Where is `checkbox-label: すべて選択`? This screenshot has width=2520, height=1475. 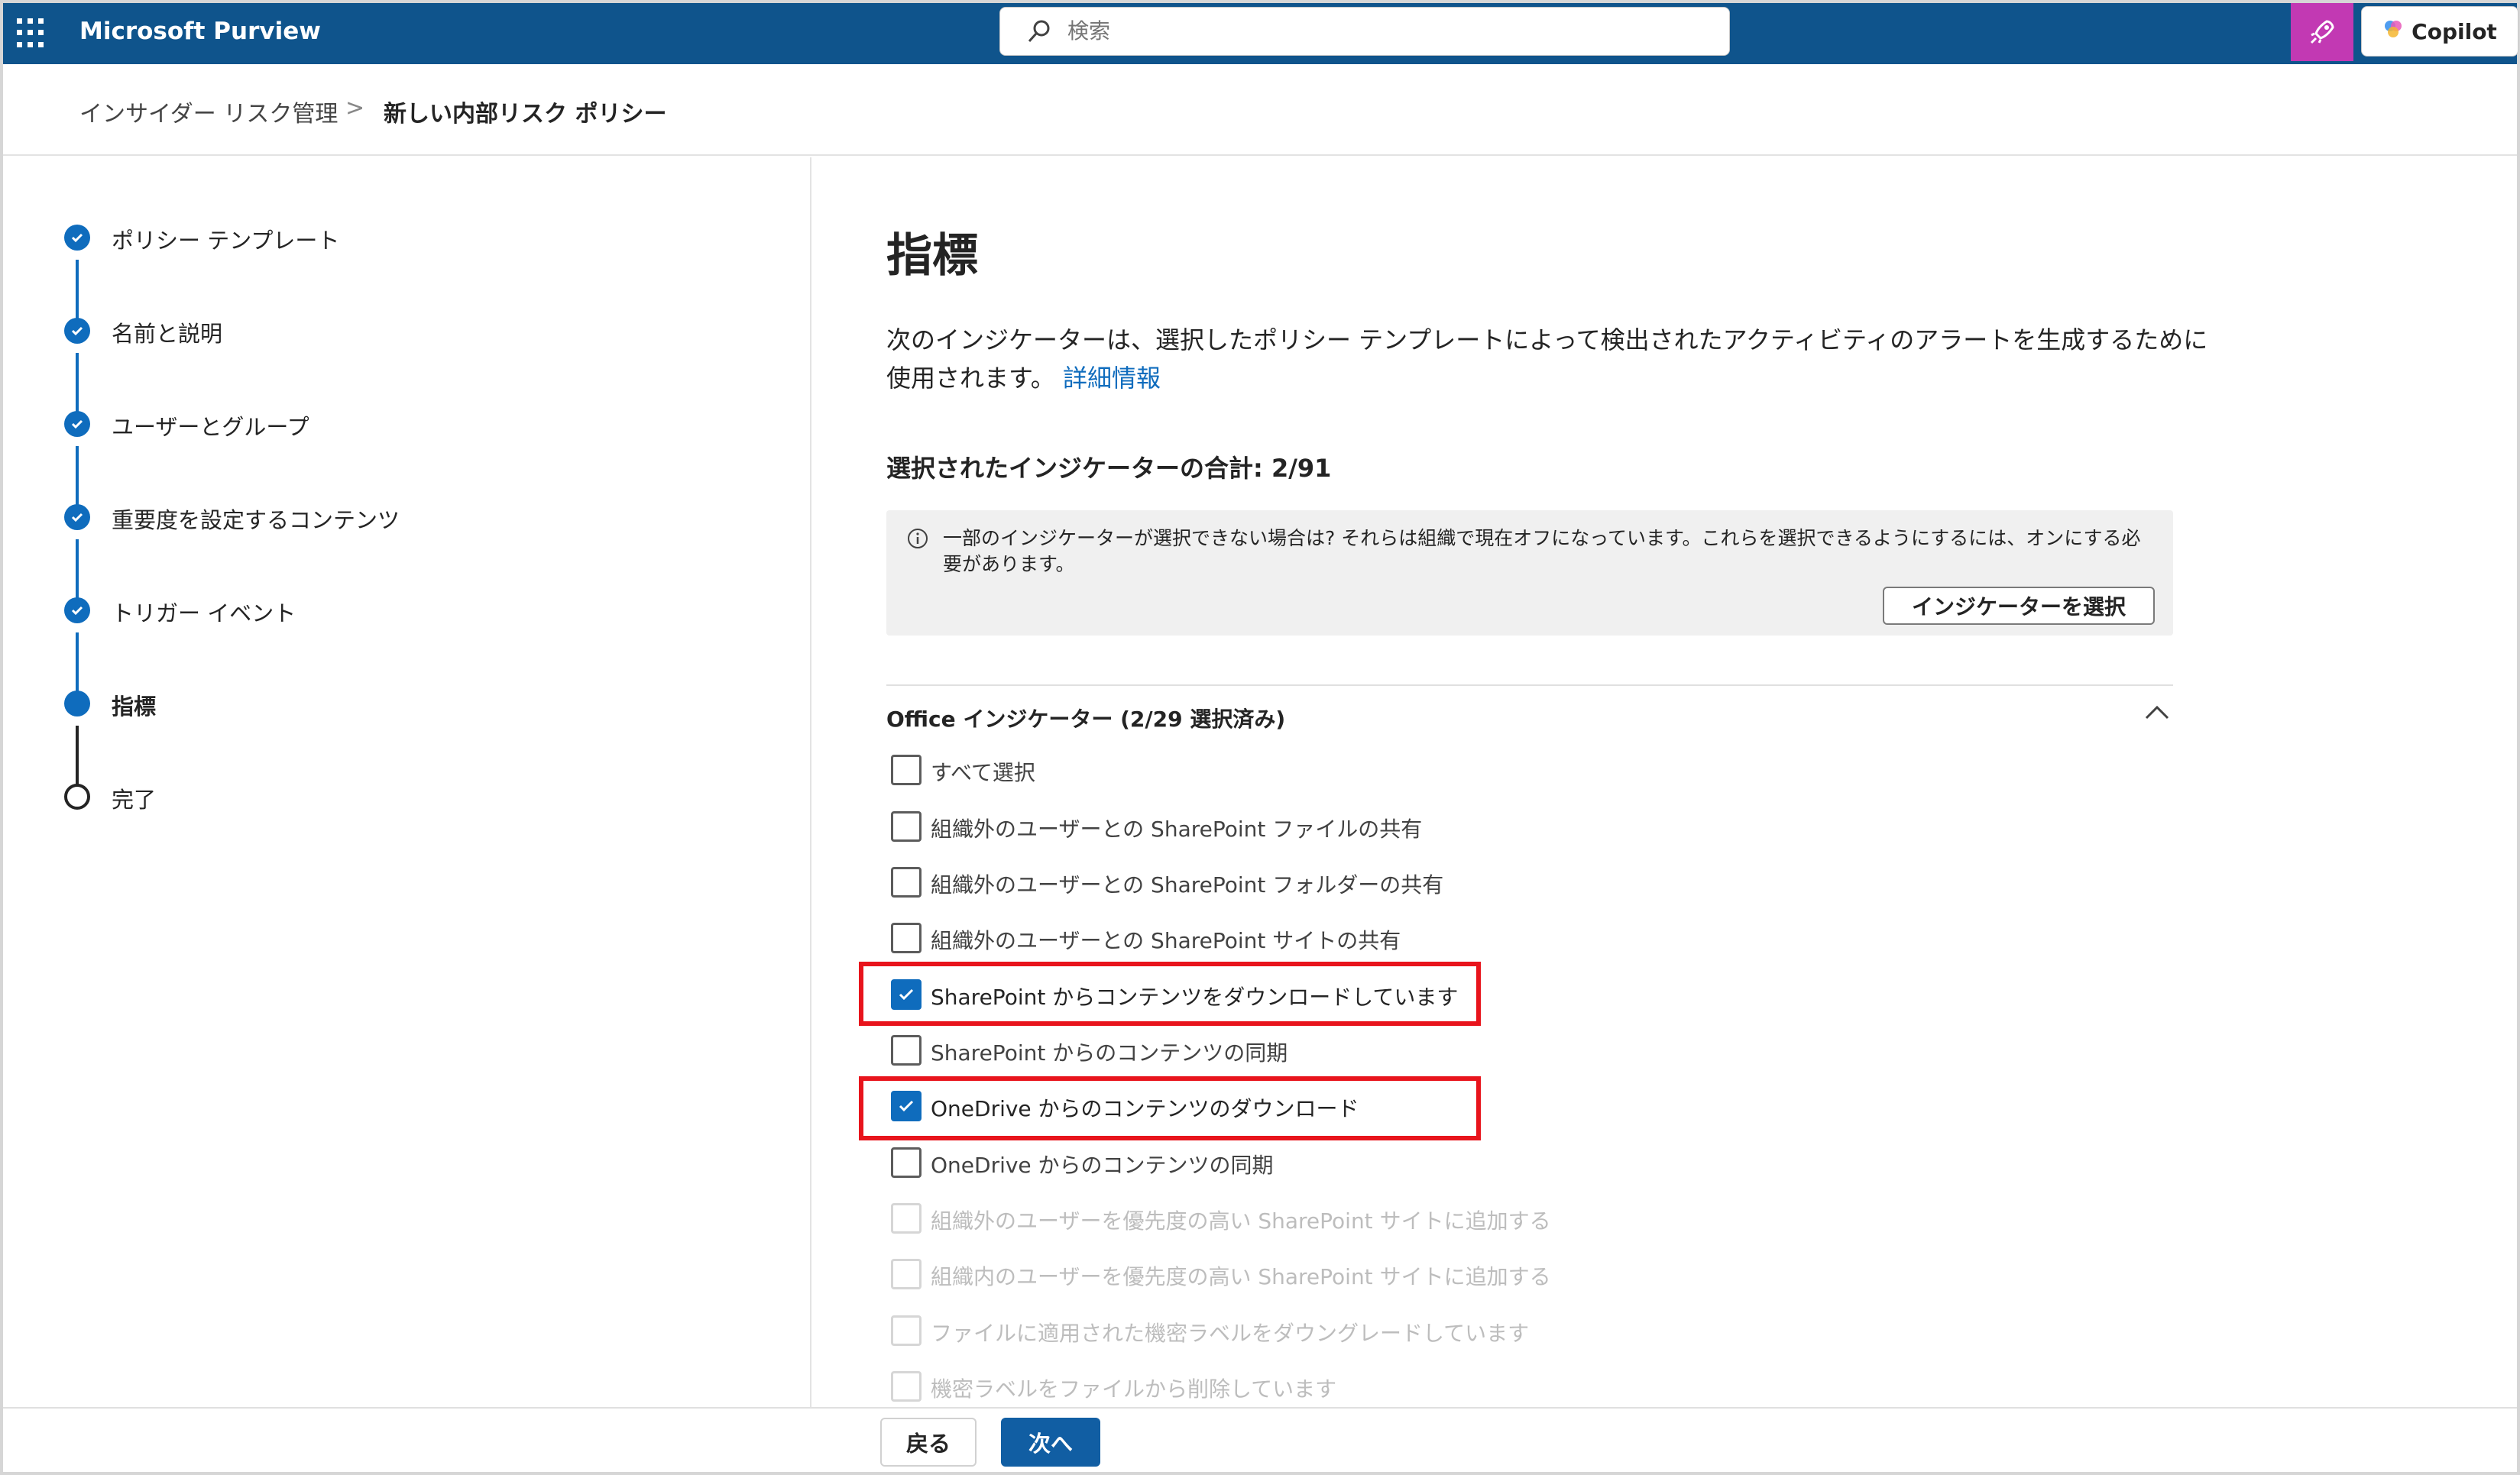 checkbox-label: すべて選択 is located at coordinates (983, 772).